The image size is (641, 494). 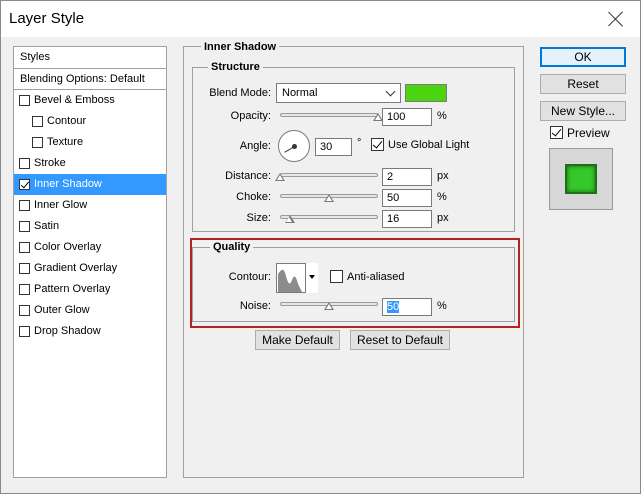 What do you see at coordinates (255, 146) in the screenshot?
I see `angle-label: Angle:` at bounding box center [255, 146].